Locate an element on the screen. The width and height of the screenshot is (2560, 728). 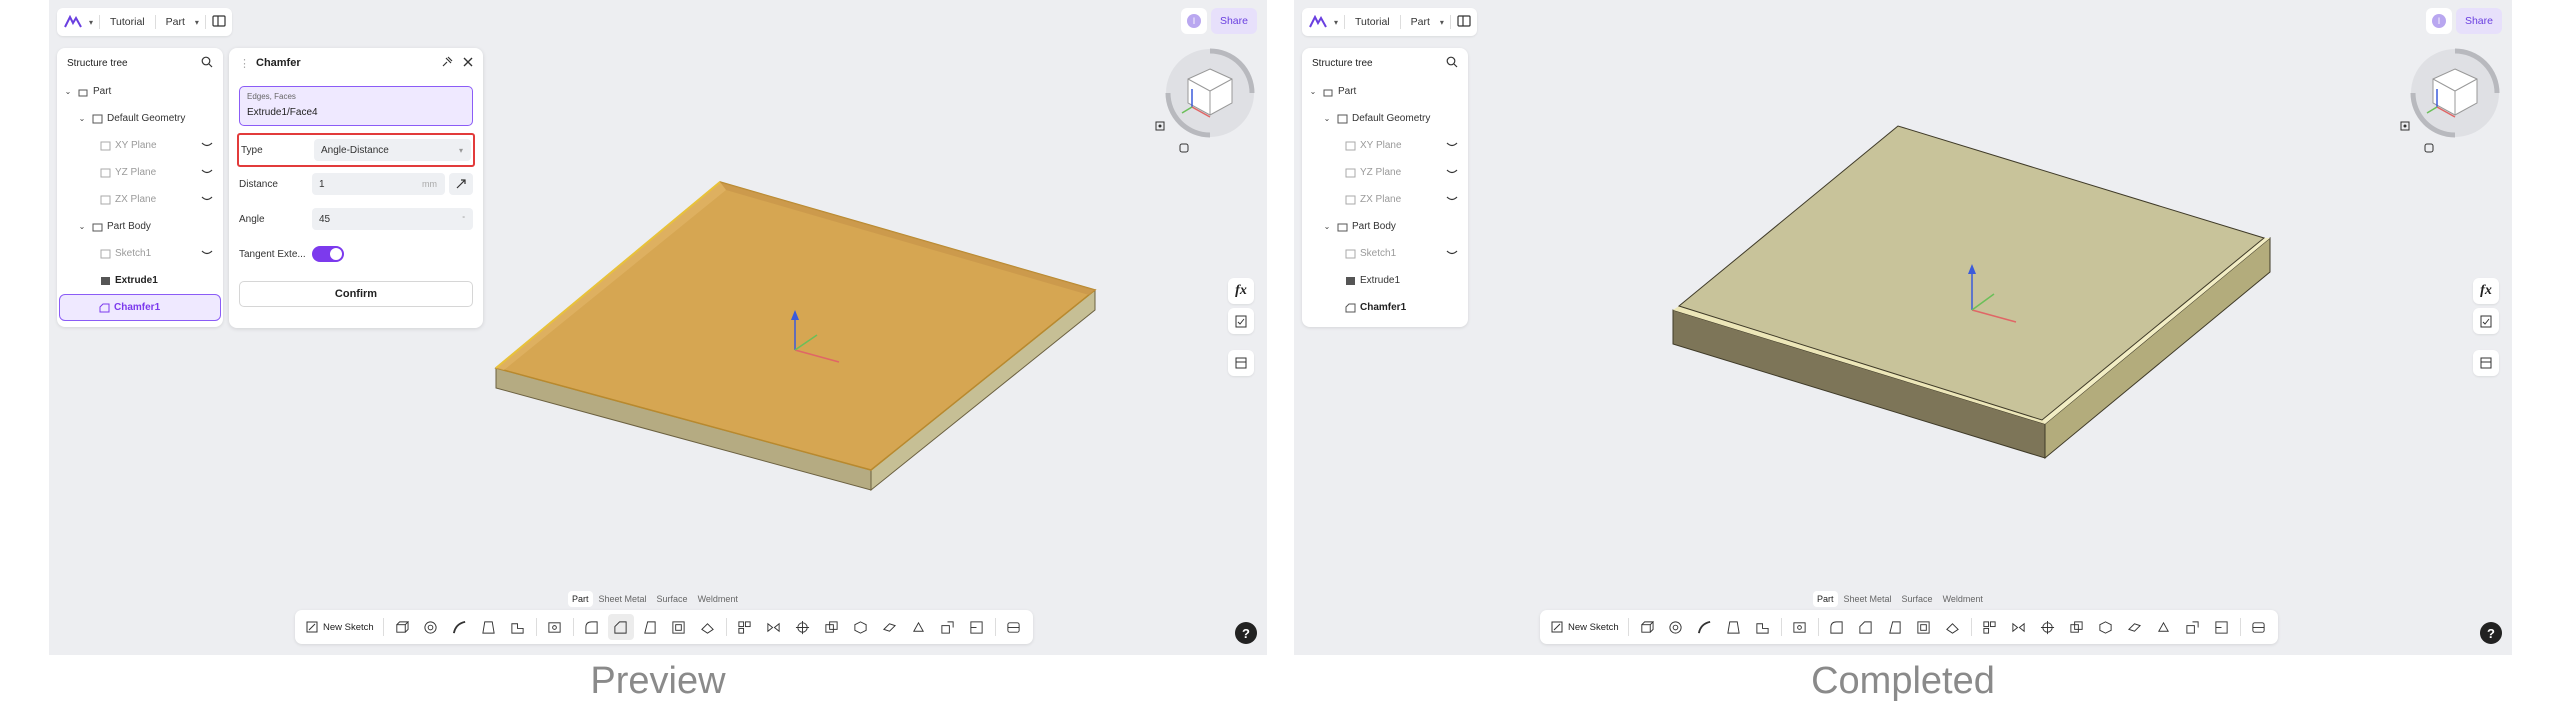
tree-item-default-geometry: ⌄ Default Geometry is located at coordinates (140, 118).